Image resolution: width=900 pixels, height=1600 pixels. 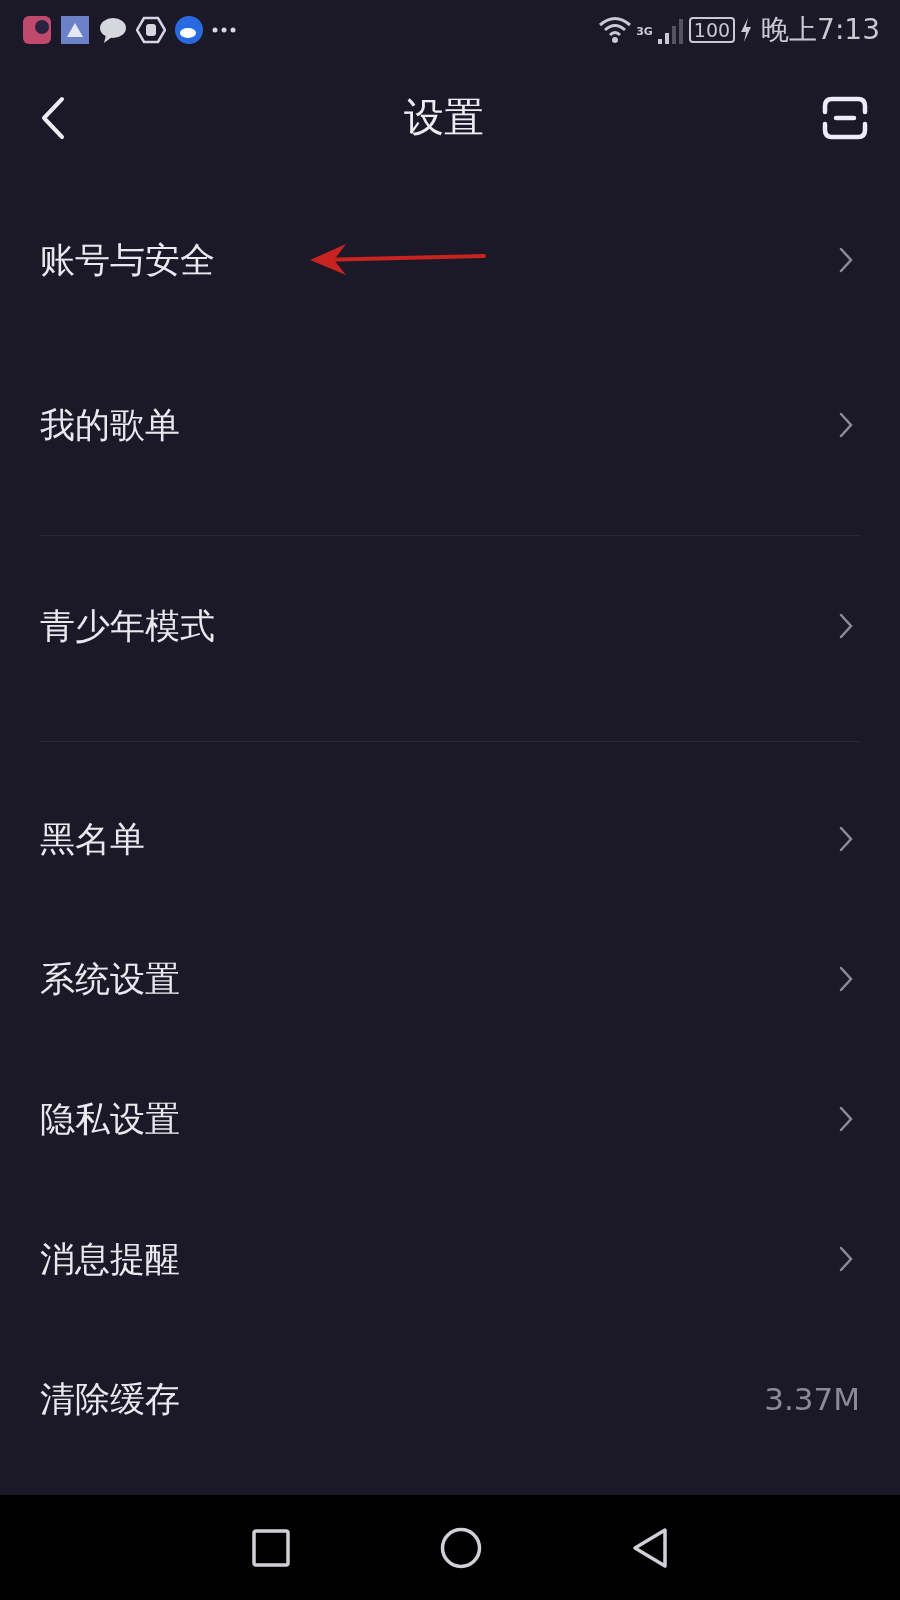 What do you see at coordinates (402, 1399) in the screenshot?
I see `settings-item: 清除缓存` at bounding box center [402, 1399].